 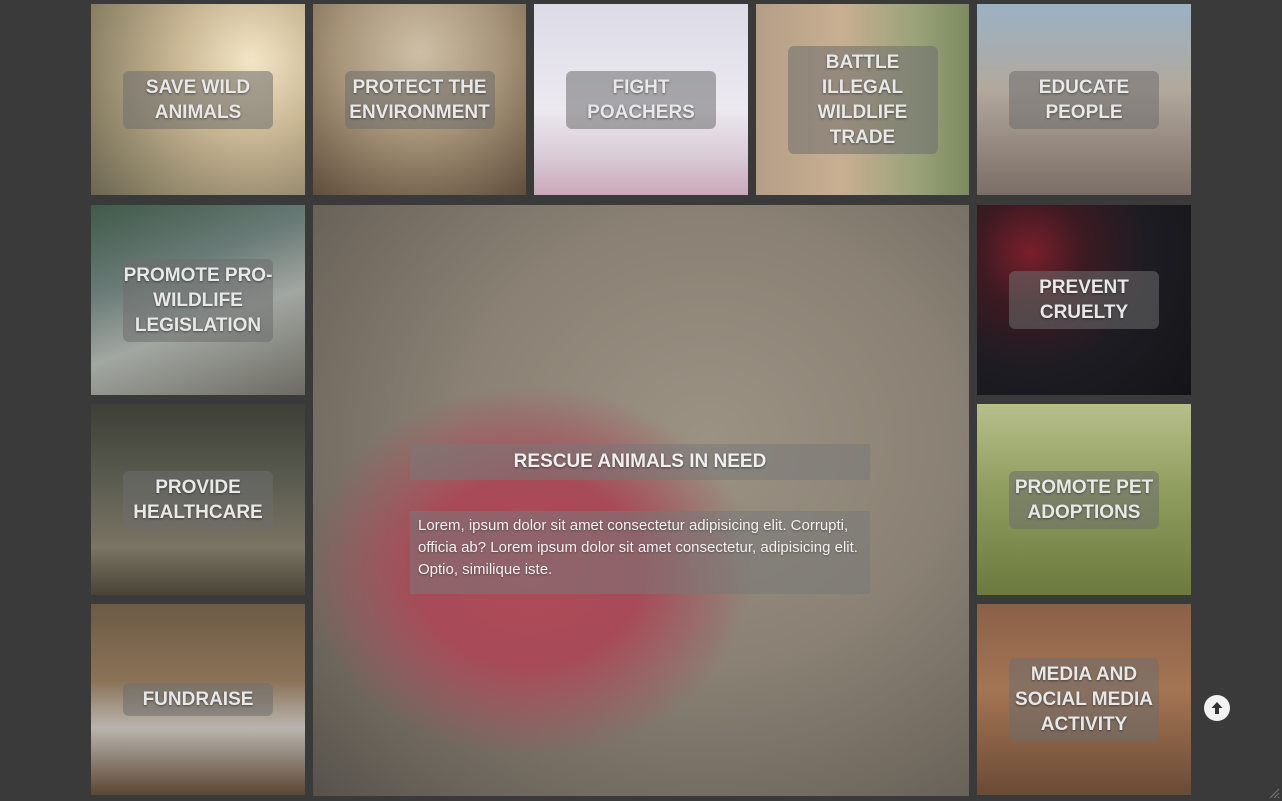 I want to click on scroll-to-top-button, so click(x=1217, y=708).